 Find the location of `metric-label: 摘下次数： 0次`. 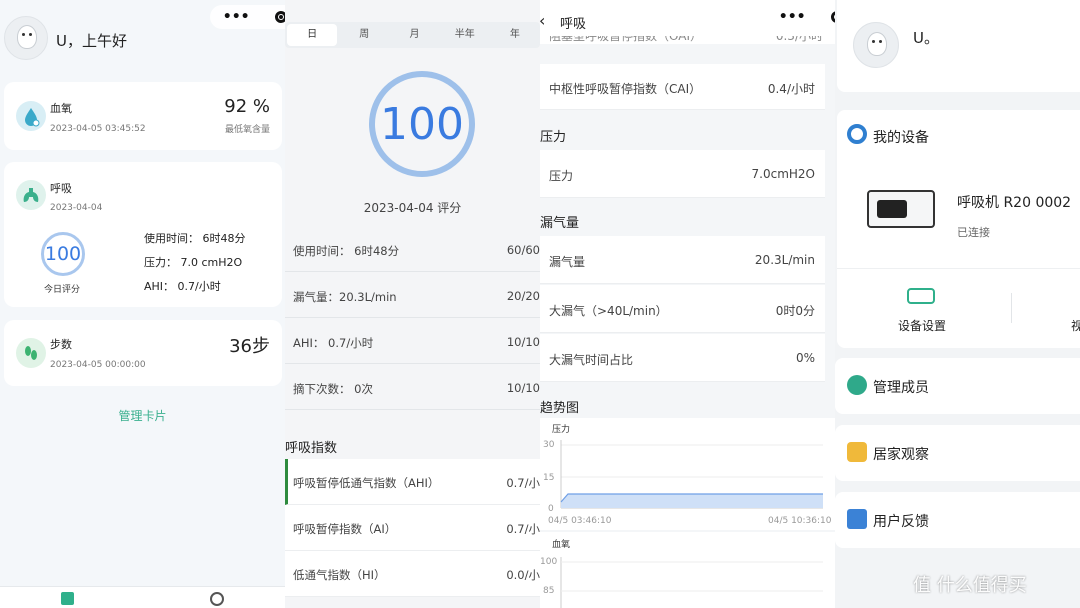

metric-label: 摘下次数： 0次 is located at coordinates (333, 389).